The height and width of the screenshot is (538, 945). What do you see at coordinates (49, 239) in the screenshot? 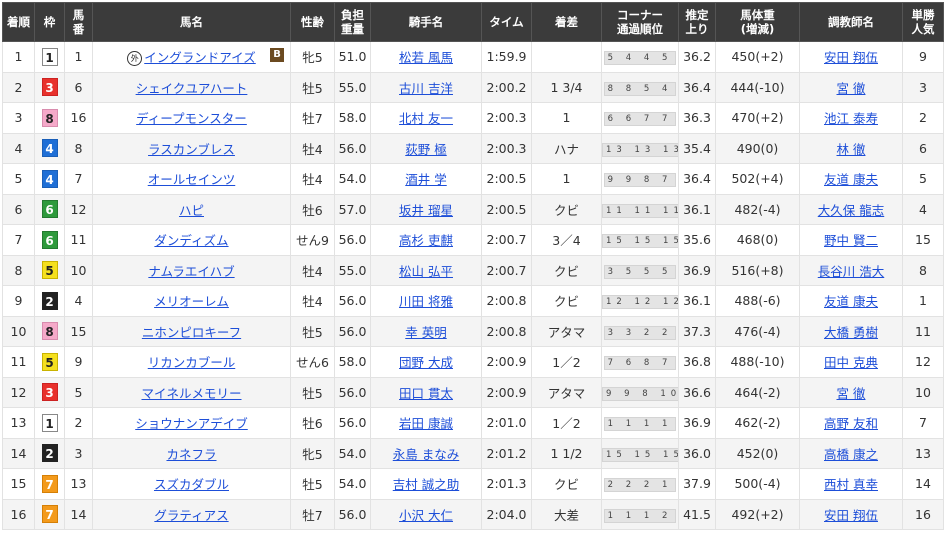
I see `waku-badge: 6` at bounding box center [49, 239].